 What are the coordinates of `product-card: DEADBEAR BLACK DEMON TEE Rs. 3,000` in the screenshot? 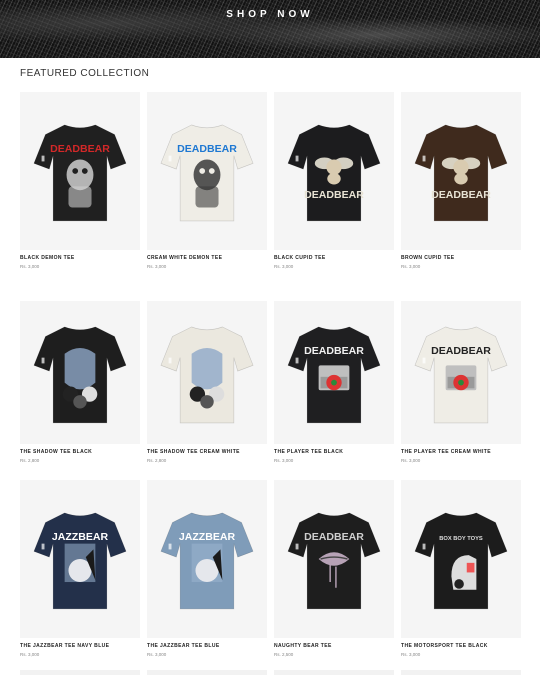 It's located at (80, 180).